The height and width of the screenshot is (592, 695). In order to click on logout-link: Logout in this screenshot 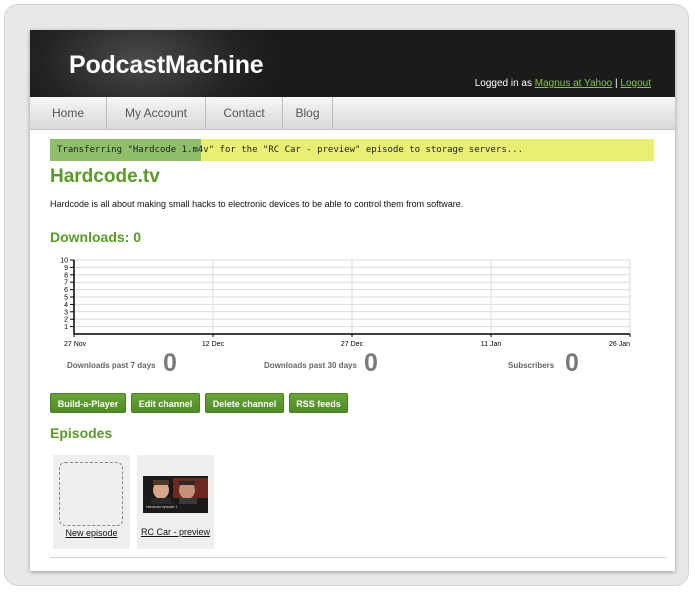, I will do `click(635, 83)`.